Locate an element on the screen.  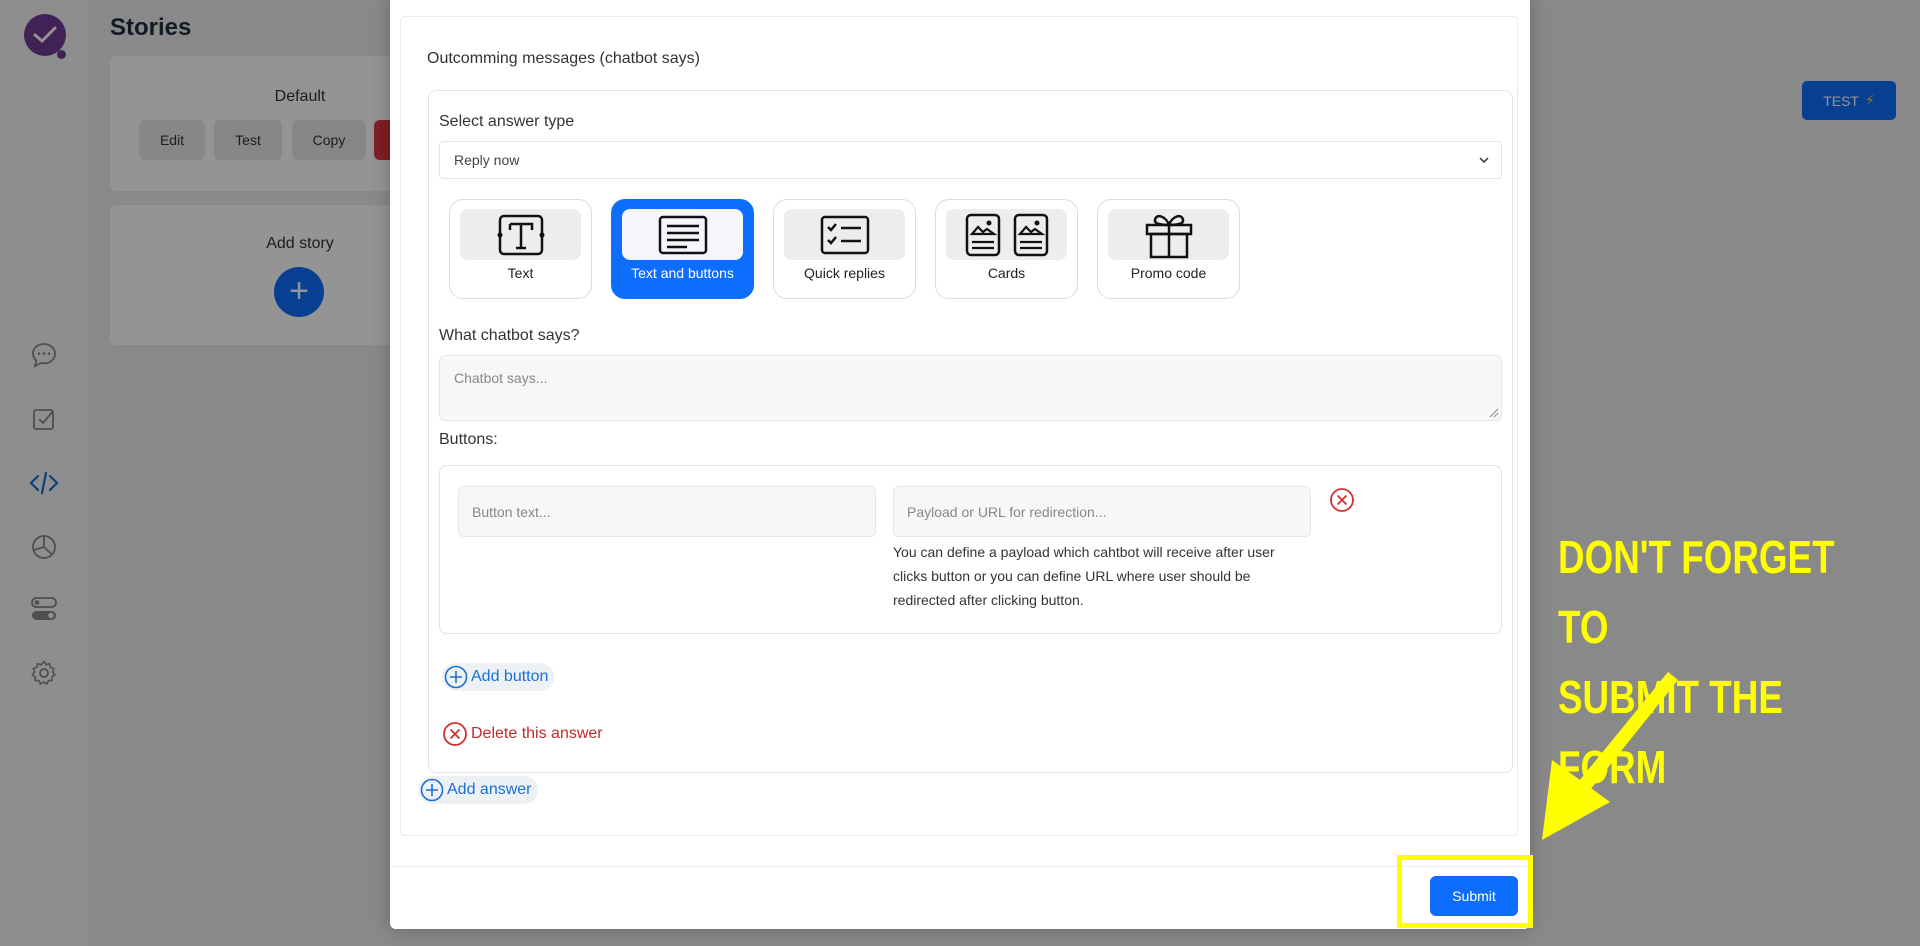
delete-answer-link: Delete this answer is located at coordinates (522, 734).